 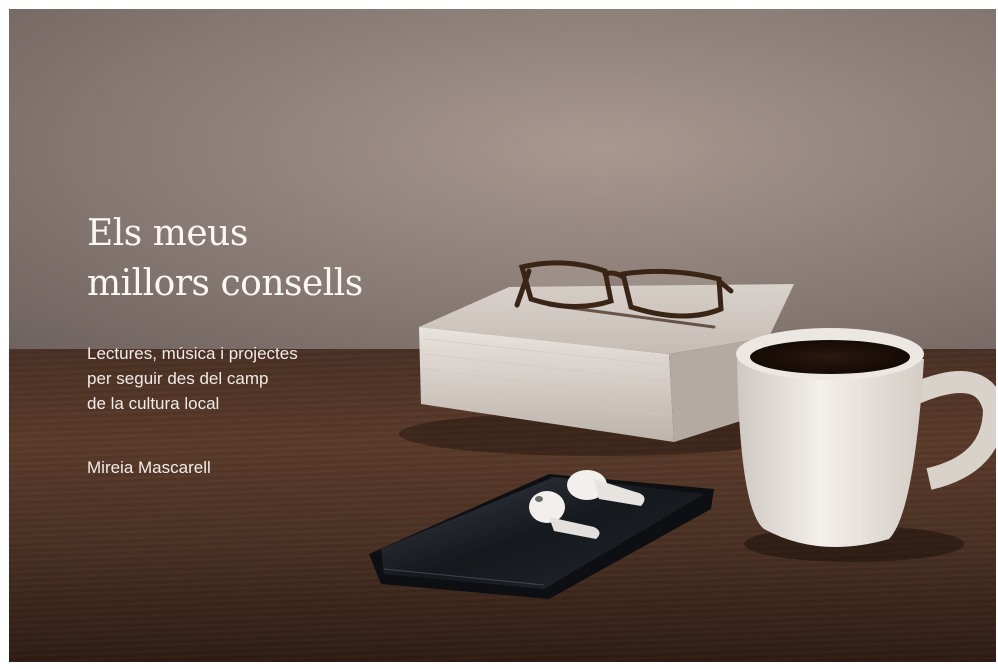 What do you see at coordinates (866, 437) in the screenshot?
I see `coffee-mug` at bounding box center [866, 437].